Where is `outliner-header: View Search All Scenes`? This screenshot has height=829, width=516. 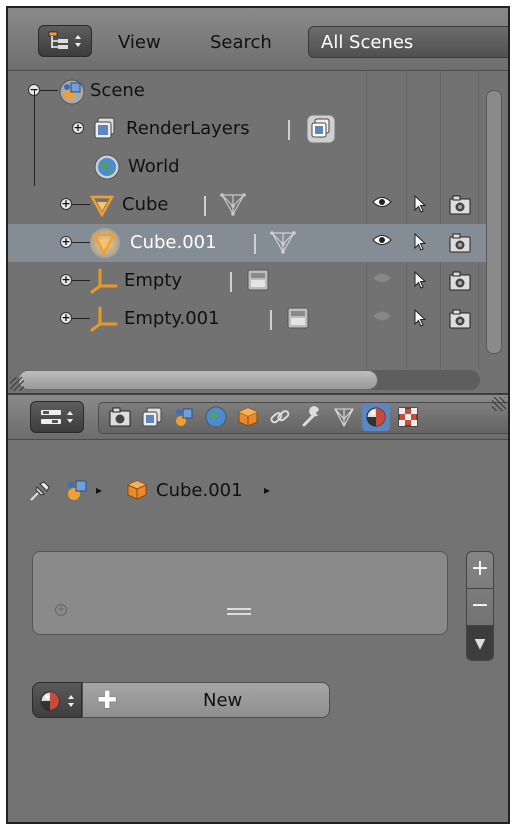
outliner-header: View Search All Scenes is located at coordinates (258, 39).